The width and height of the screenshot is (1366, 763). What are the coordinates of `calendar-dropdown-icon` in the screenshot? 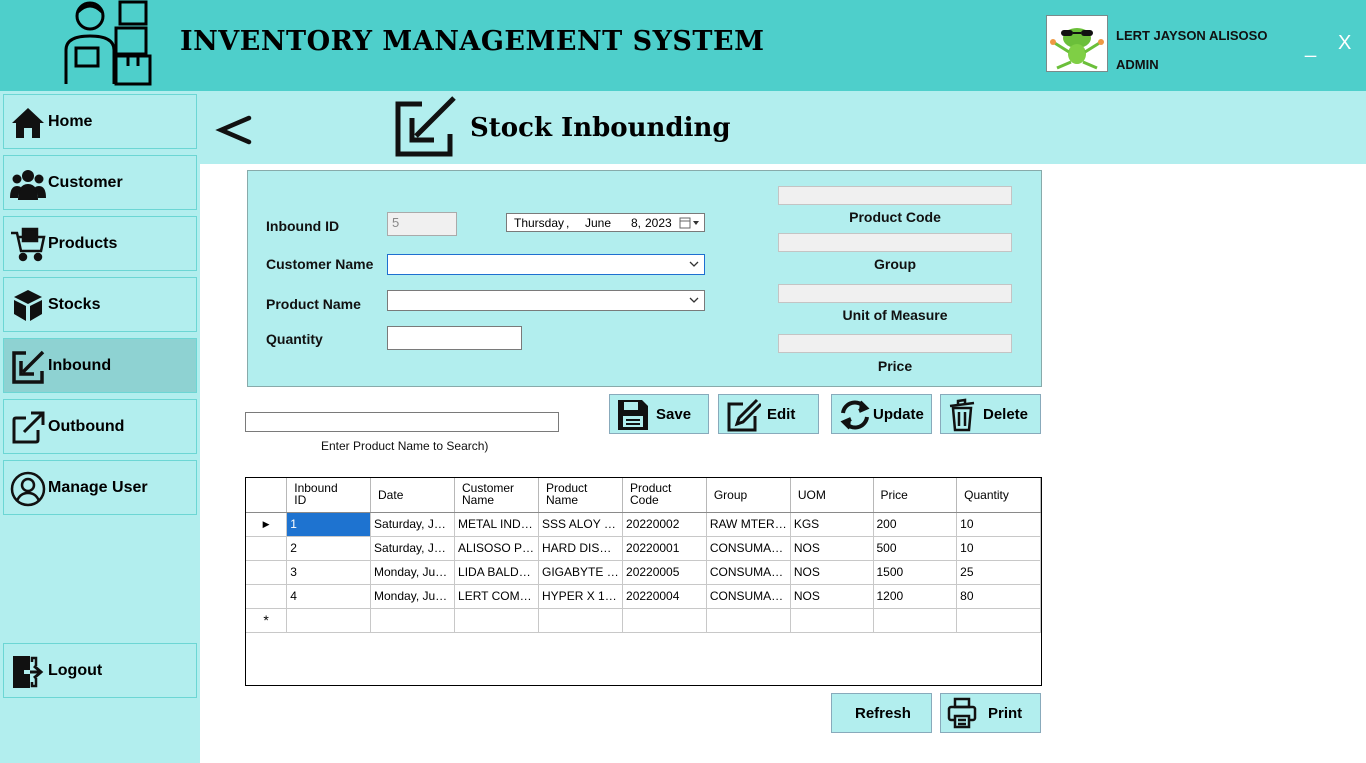 It's located at (690, 223).